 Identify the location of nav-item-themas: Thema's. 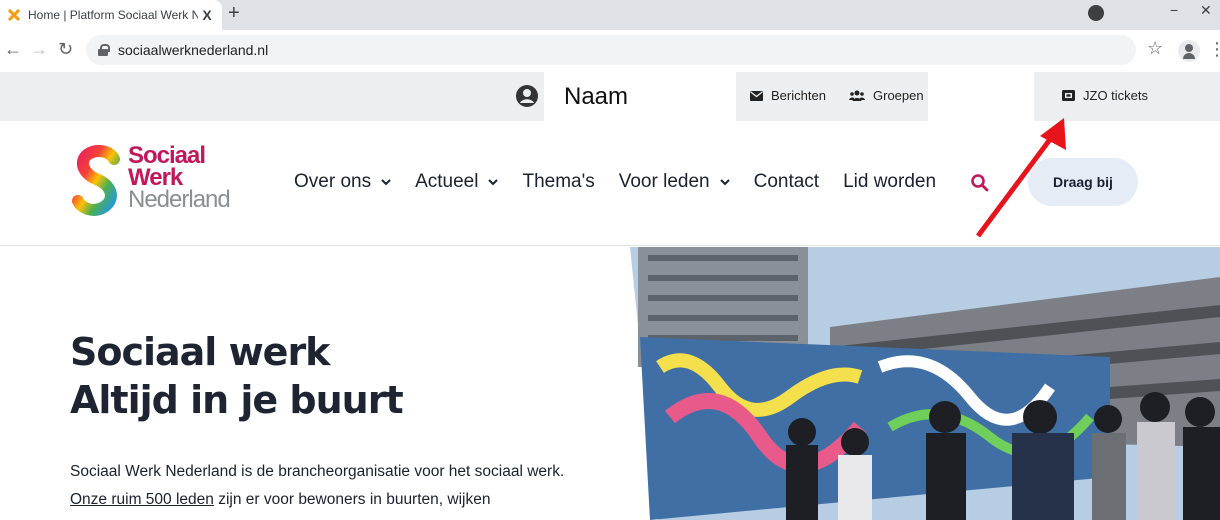
(558, 182).